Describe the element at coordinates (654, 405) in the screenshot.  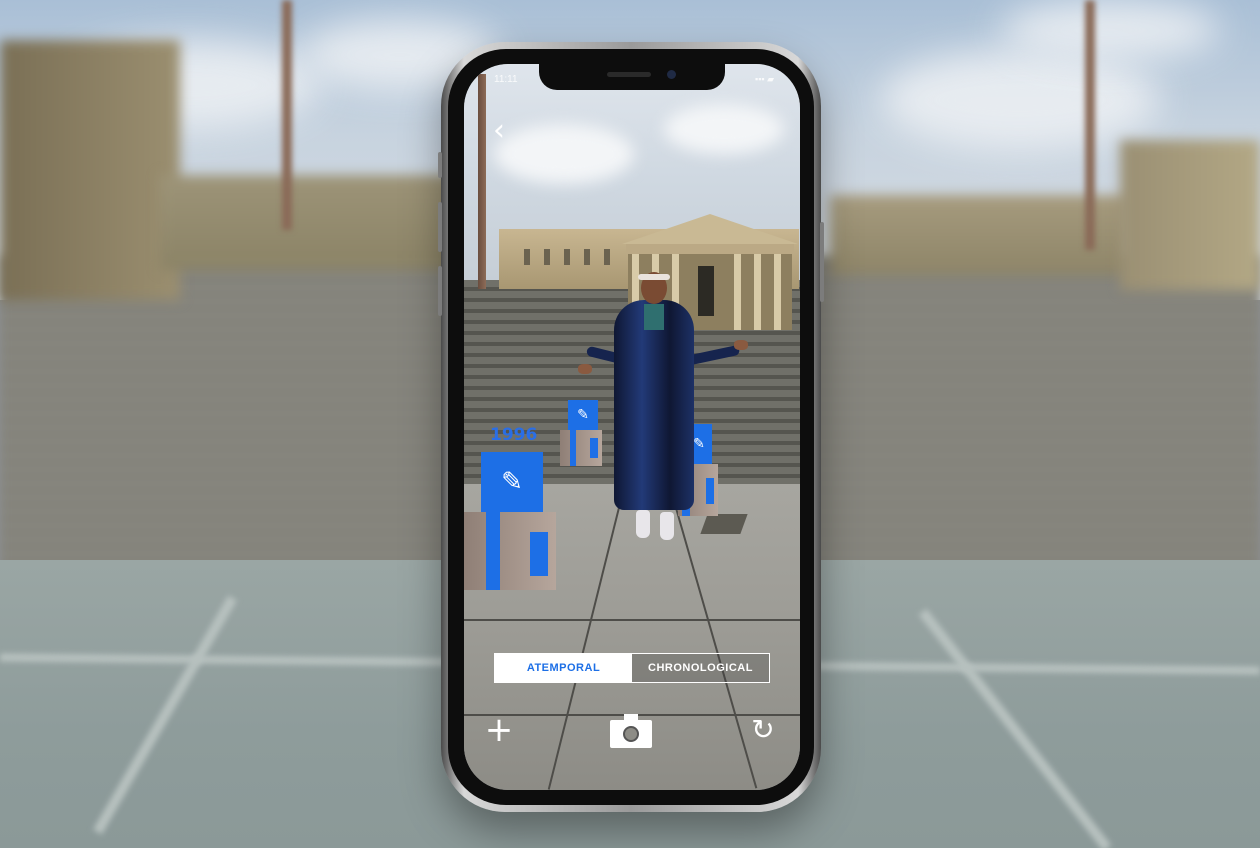
I see `person-coat` at that location.